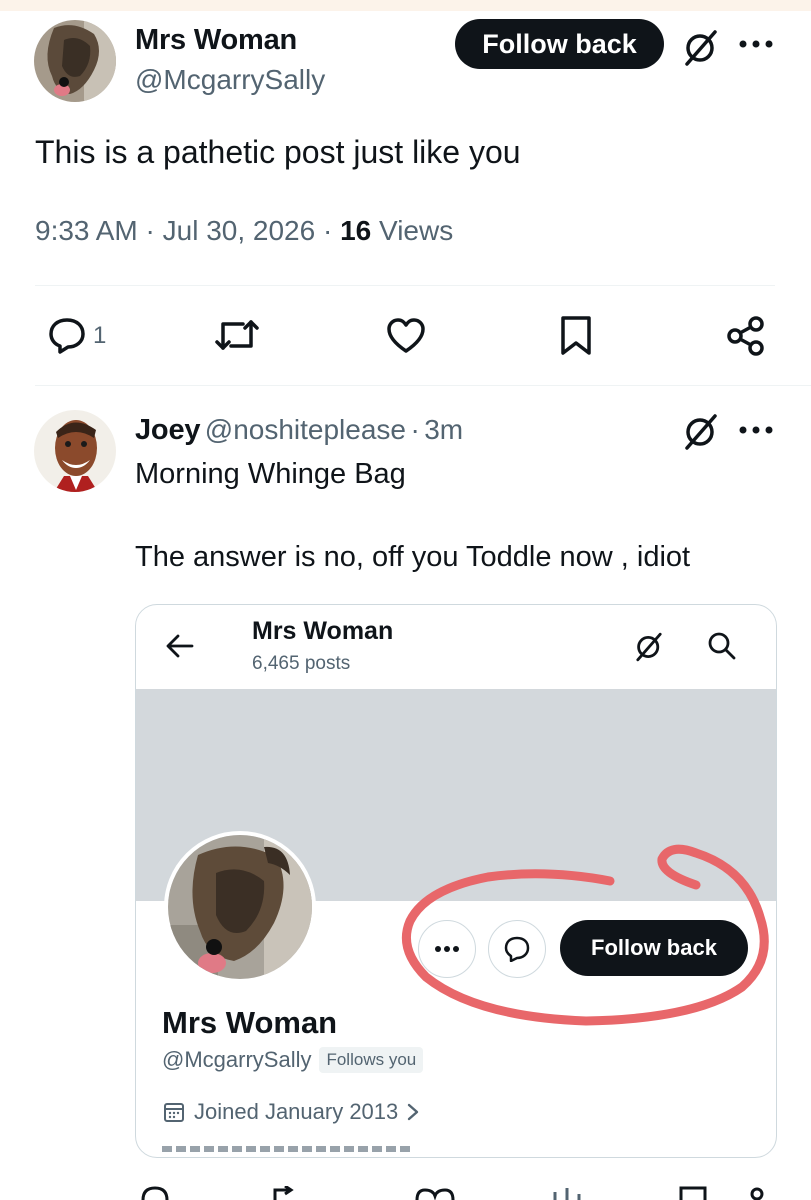 The width and height of the screenshot is (811, 1200). What do you see at coordinates (356, 230) in the screenshot?
I see `views-count: 16` at bounding box center [356, 230].